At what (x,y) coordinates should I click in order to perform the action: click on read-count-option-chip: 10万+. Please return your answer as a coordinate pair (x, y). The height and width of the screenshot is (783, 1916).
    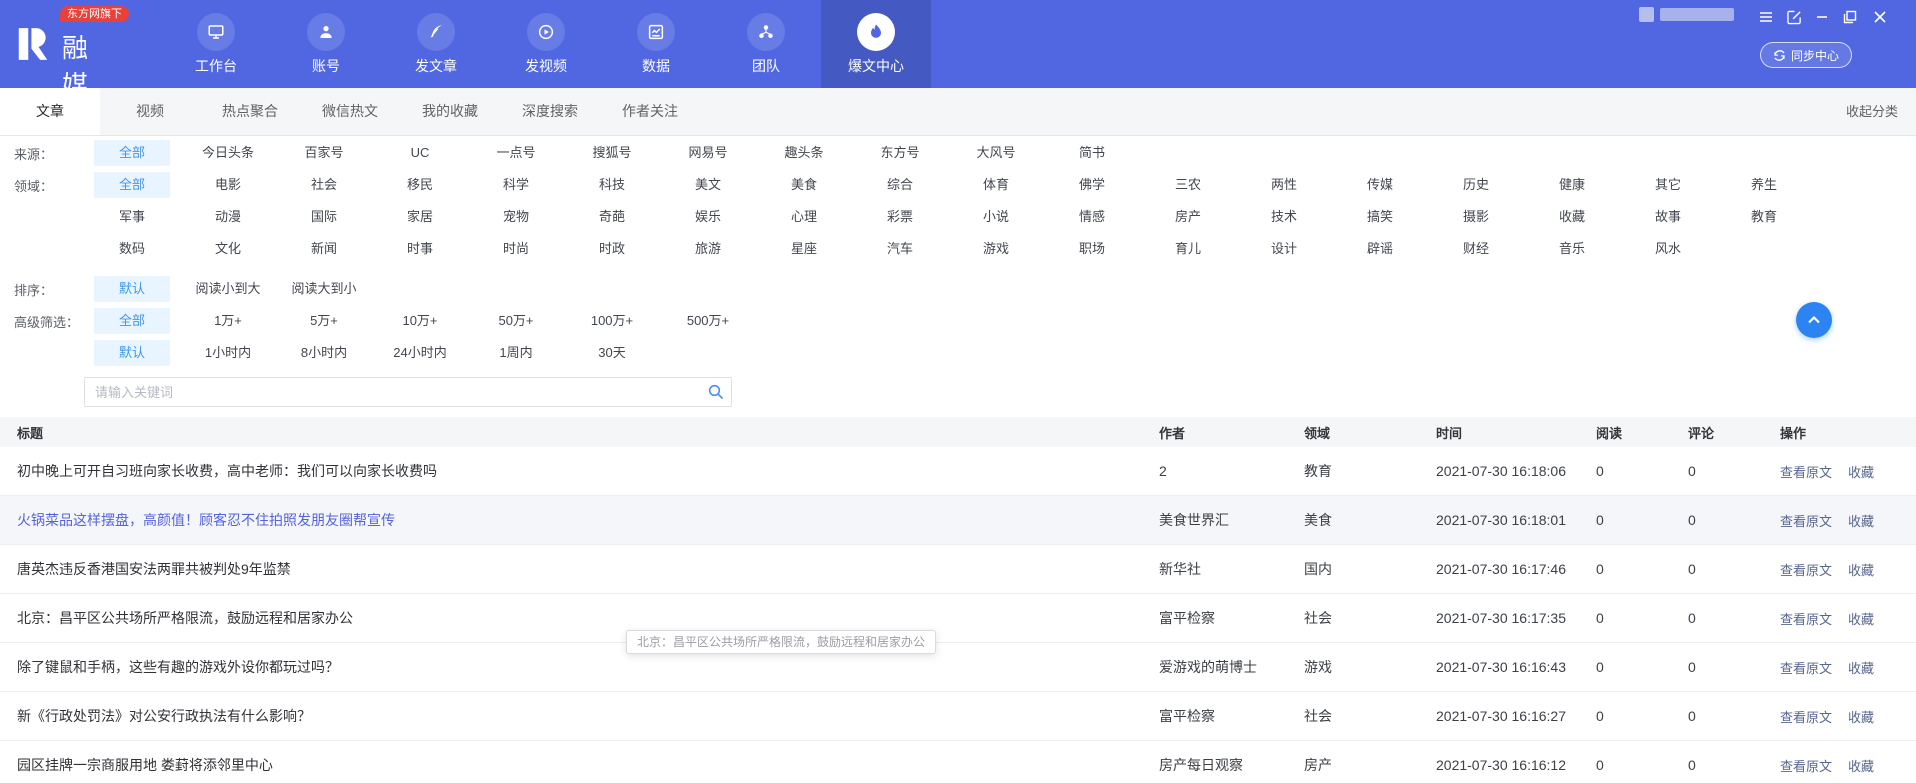
    Looking at the image, I should click on (420, 321).